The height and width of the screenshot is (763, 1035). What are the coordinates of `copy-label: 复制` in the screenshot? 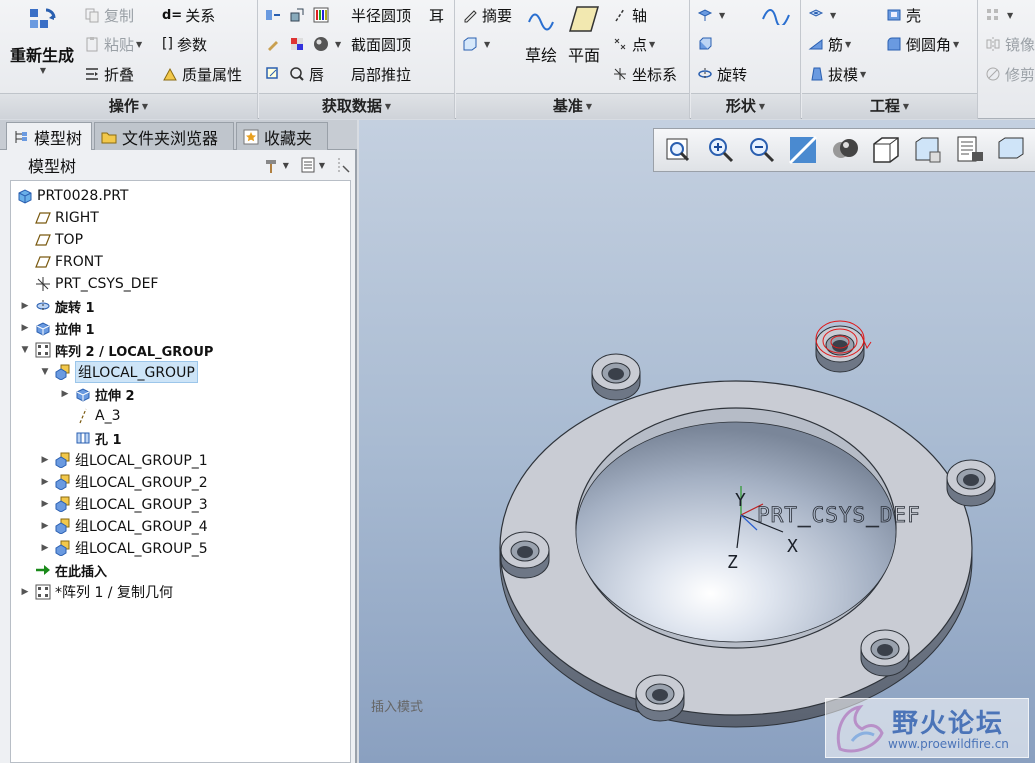 It's located at (119, 15).